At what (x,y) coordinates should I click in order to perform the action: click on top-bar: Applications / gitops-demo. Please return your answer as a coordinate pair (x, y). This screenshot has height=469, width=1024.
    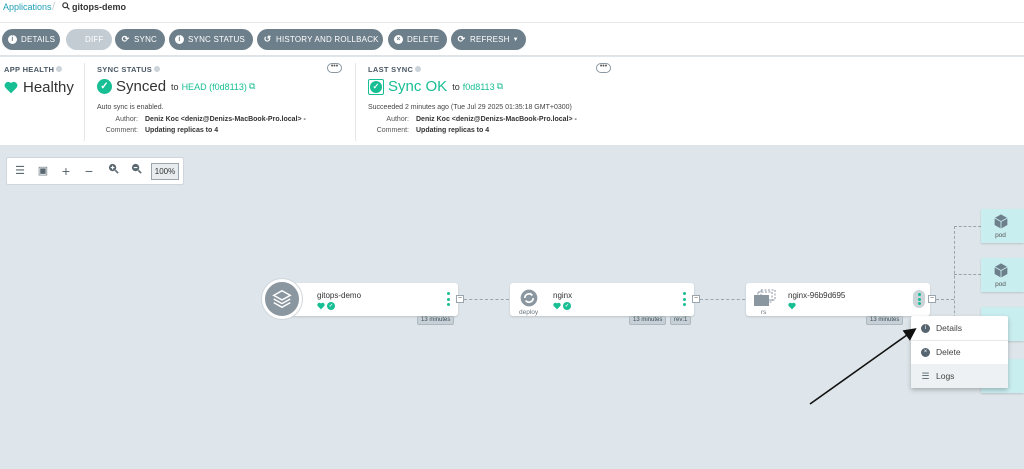
    Looking at the image, I should click on (512, 11).